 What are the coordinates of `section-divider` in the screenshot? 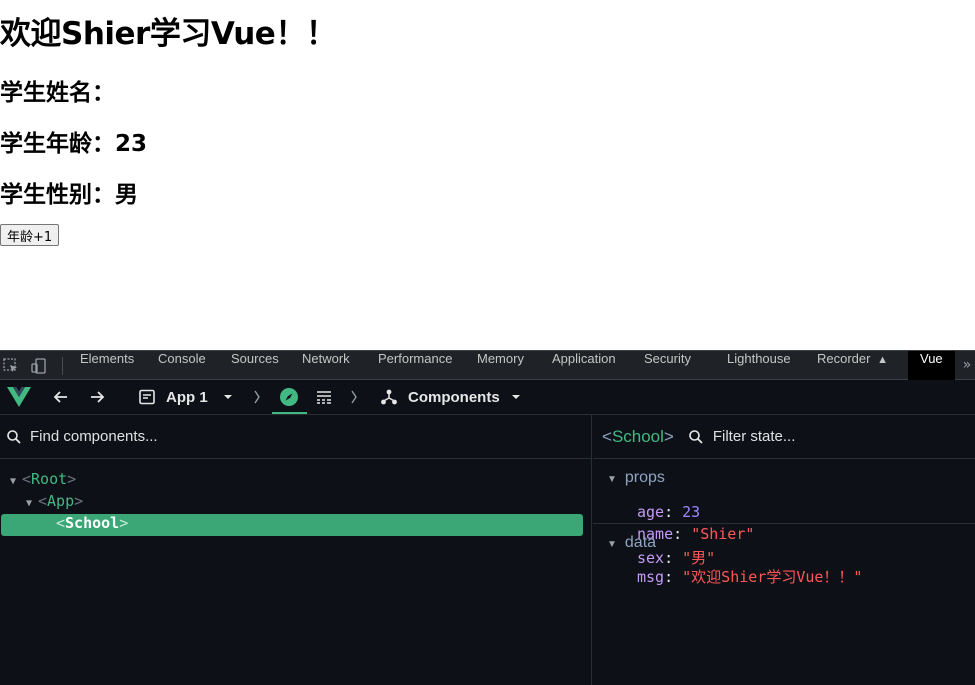 It's located at (784, 523).